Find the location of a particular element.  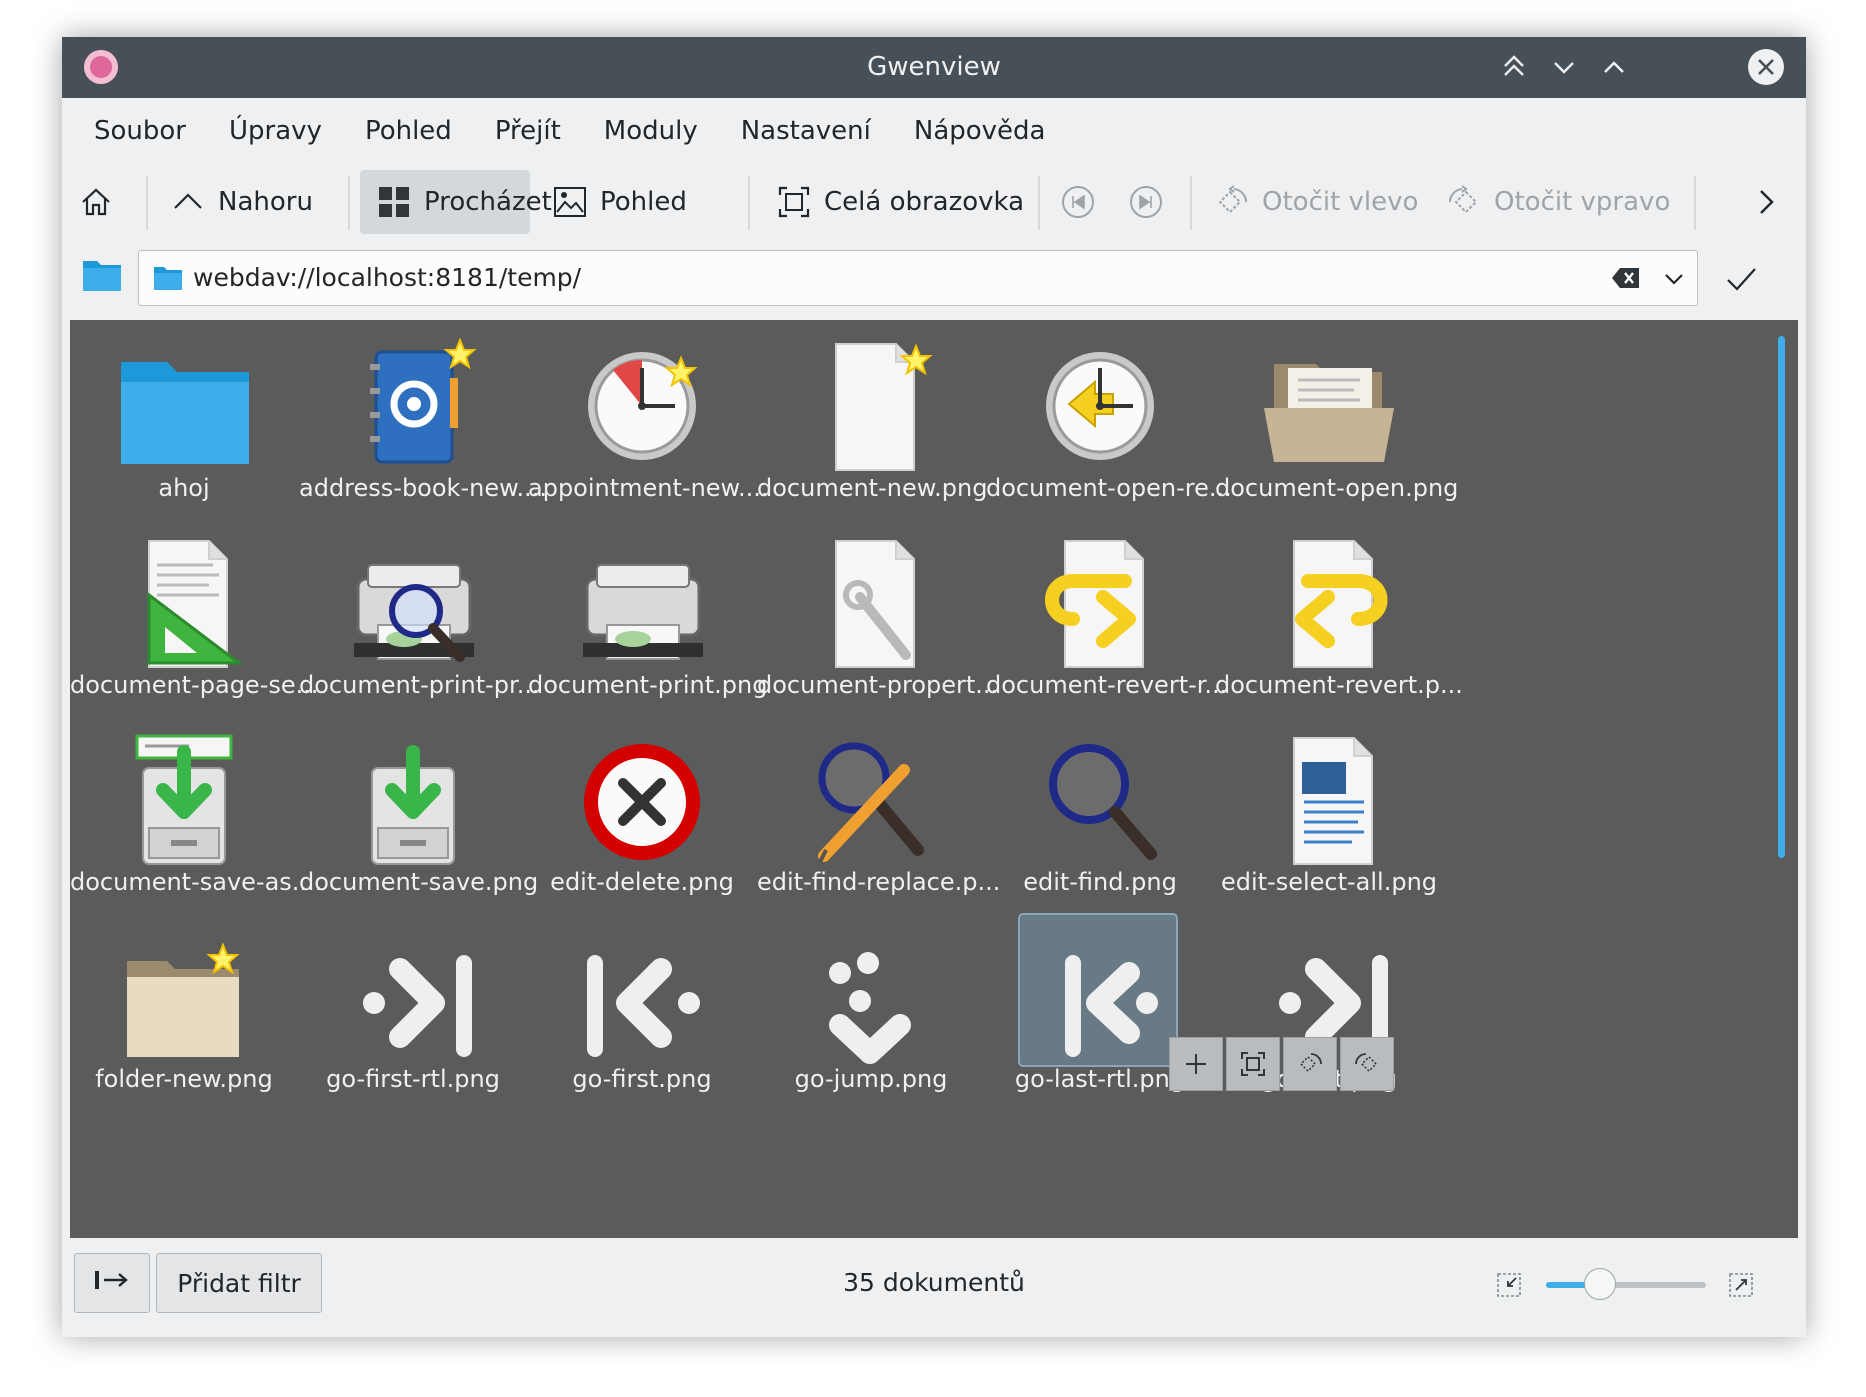

save-as-icon is located at coordinates (184, 802).